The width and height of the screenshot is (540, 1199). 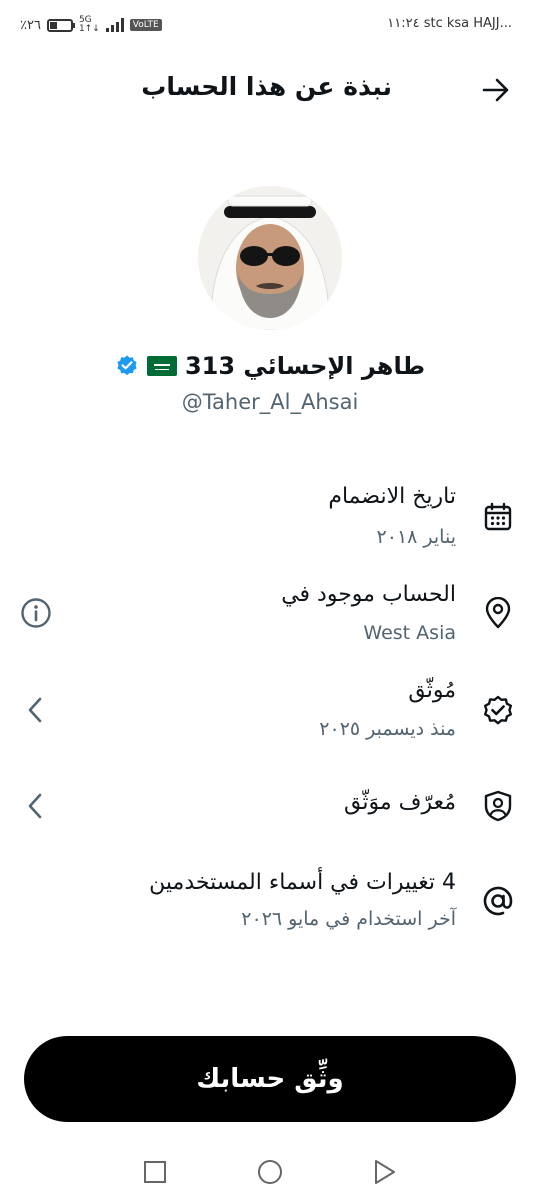 What do you see at coordinates (30, 25) in the screenshot?
I see `battery-percent: ٪٢٦` at bounding box center [30, 25].